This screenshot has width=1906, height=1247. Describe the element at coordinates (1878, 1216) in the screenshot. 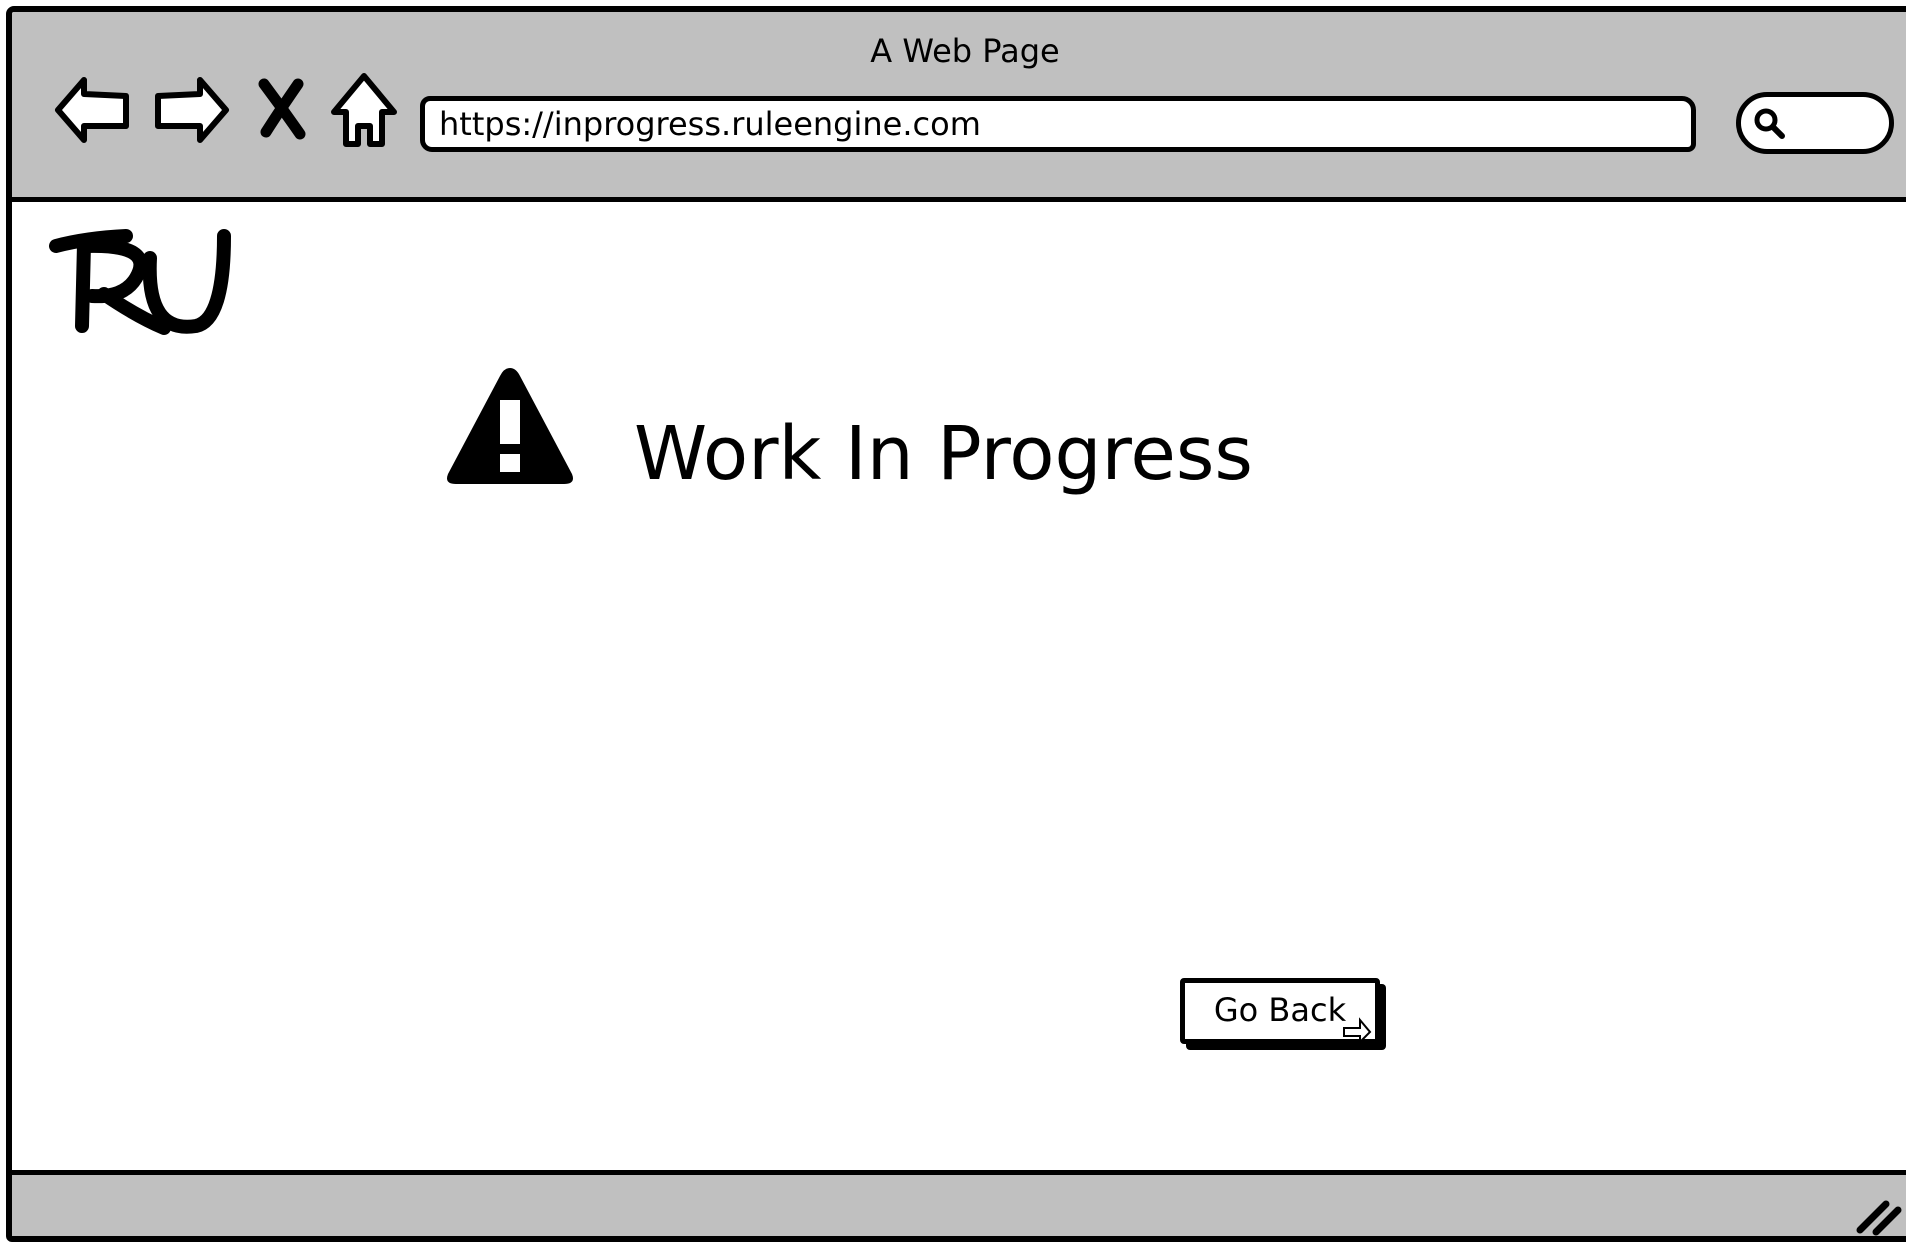

I see `resize-grip-icon` at that location.